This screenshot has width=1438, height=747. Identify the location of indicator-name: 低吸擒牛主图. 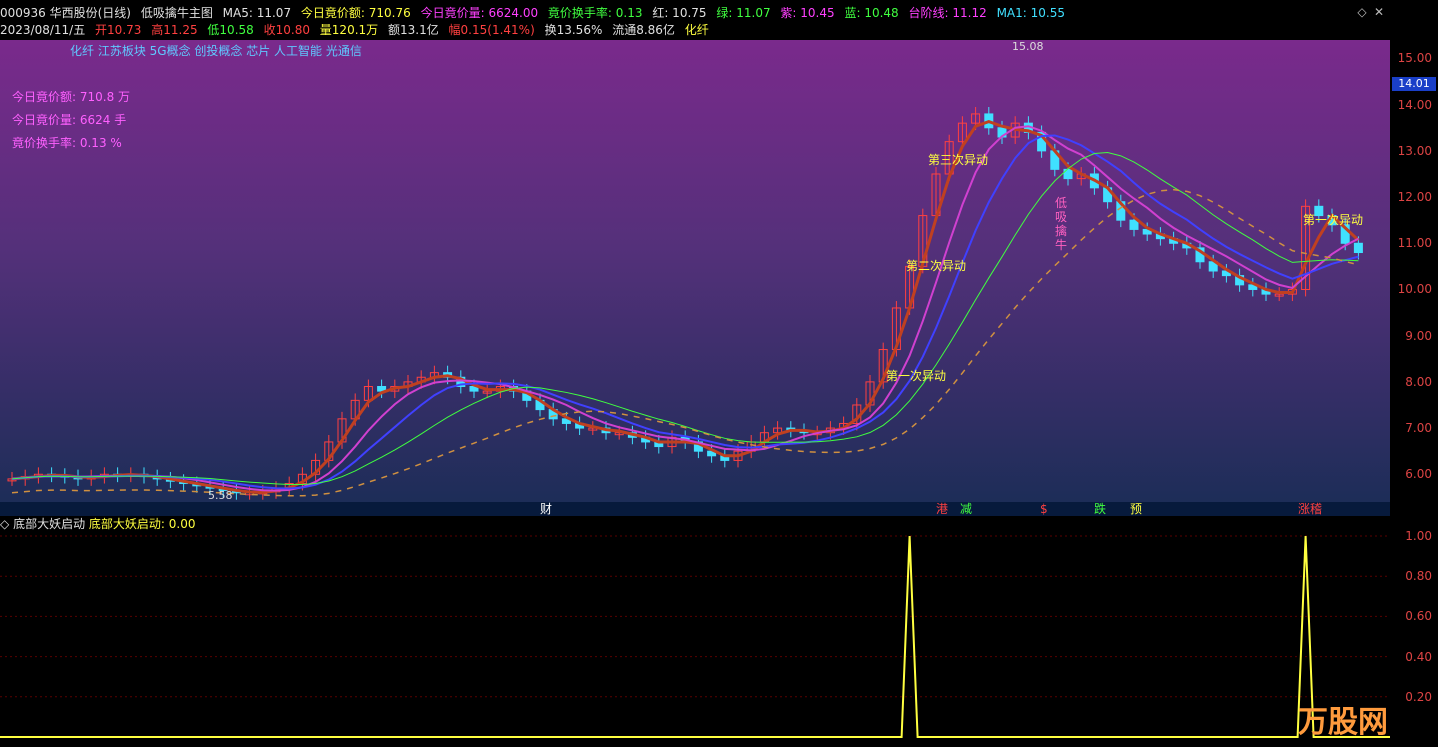
(177, 13).